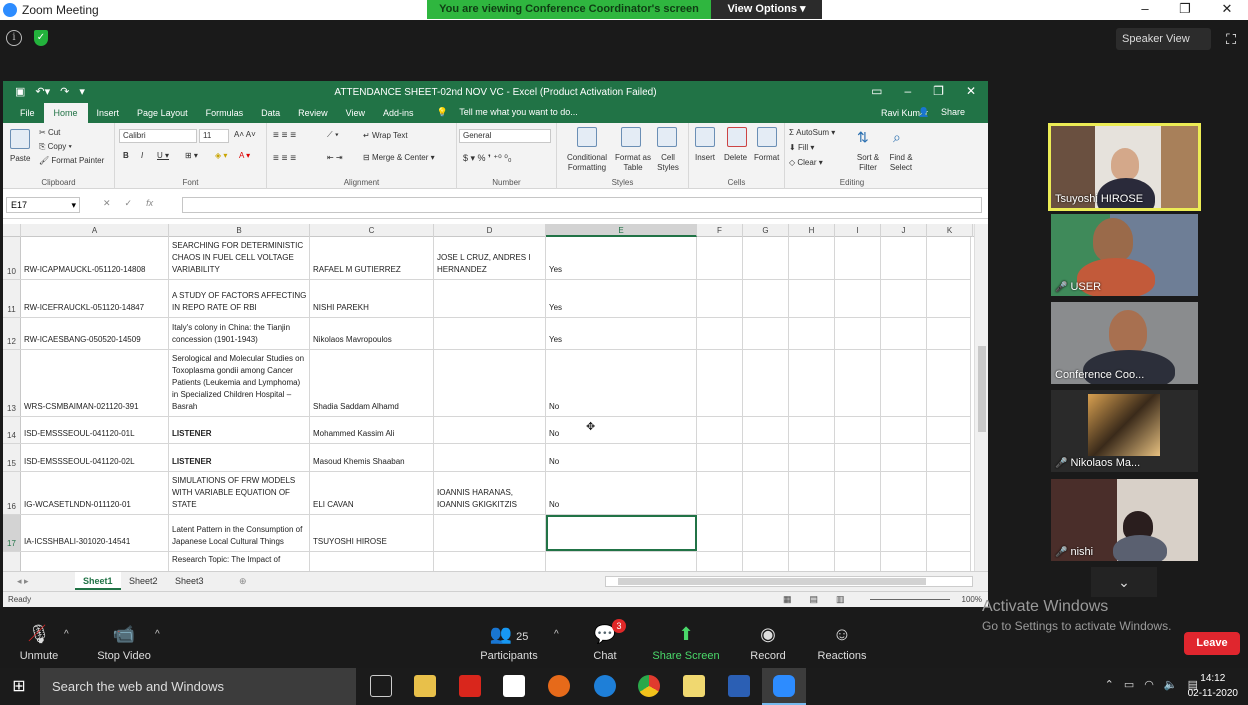 The image size is (1248, 705). I want to click on fullscreen-icon: ⛶, so click(1231, 40).